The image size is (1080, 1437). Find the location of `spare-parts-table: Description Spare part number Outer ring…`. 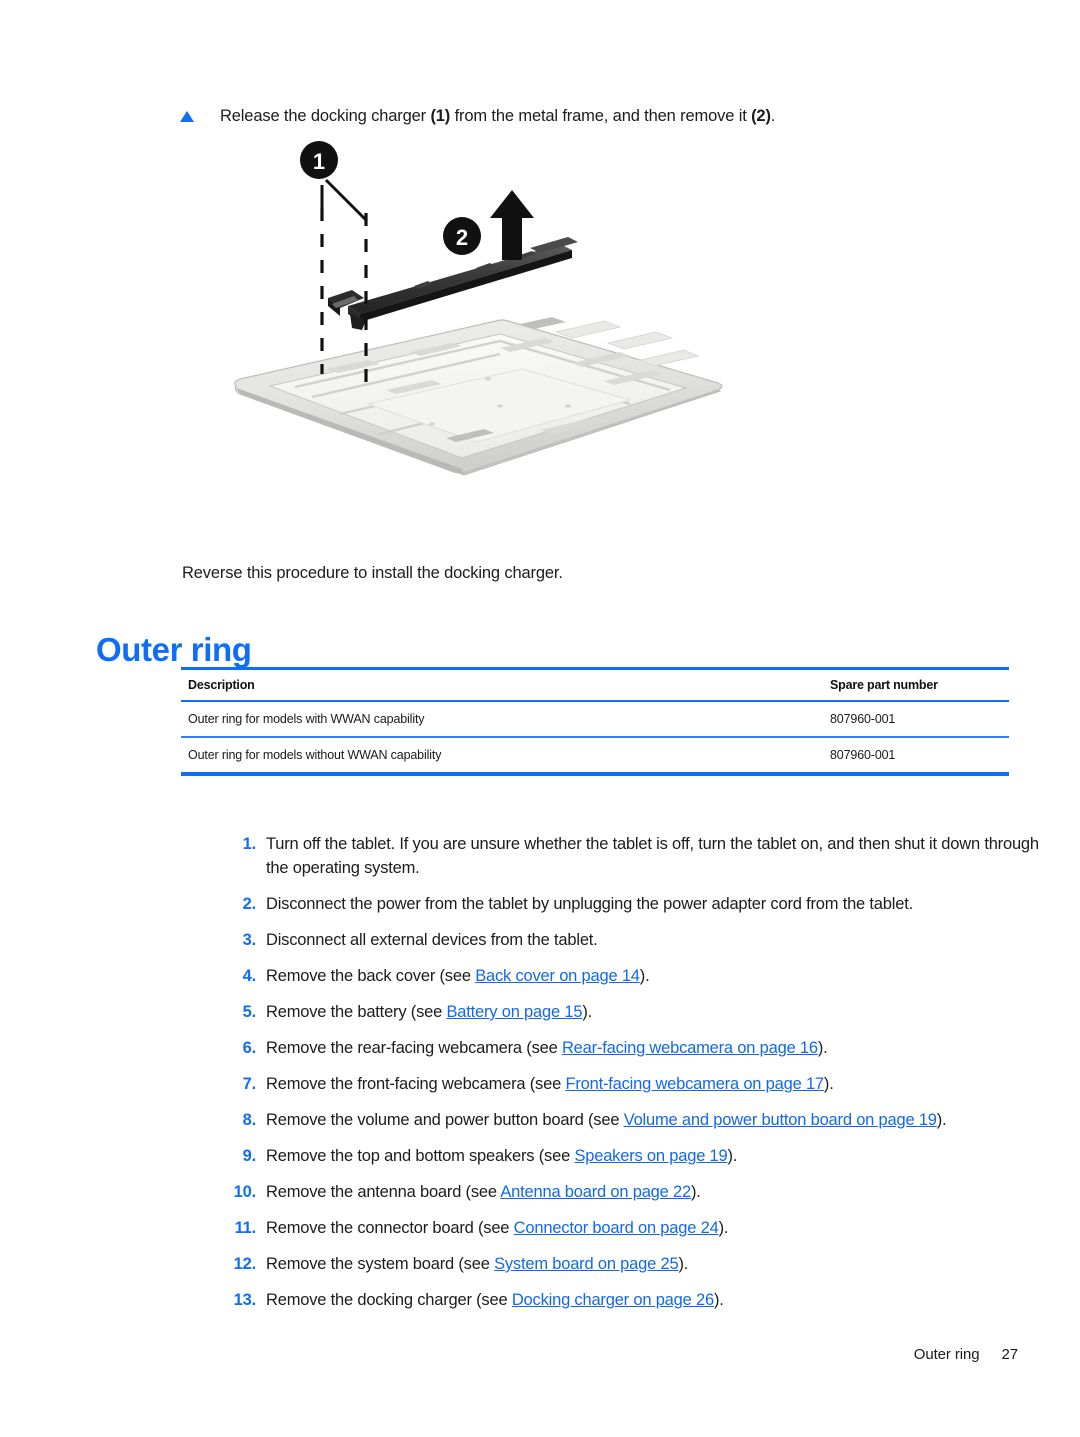

spare-parts-table: Description Spare part number Outer ring… is located at coordinates (595, 721).